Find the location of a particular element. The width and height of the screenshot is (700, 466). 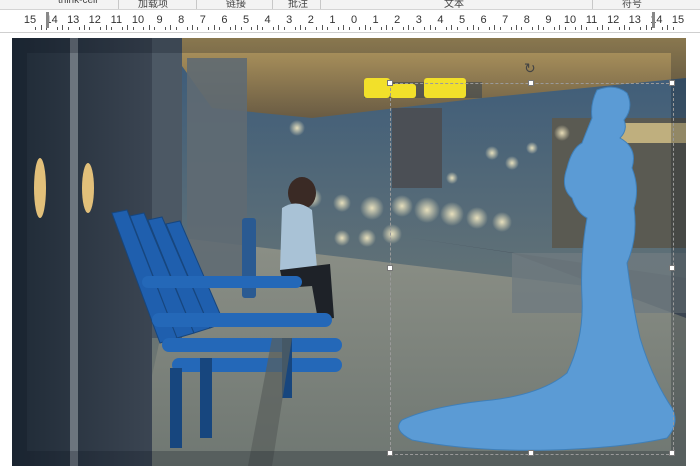

resize-handle-bottom-right is located at coordinates (672, 453).